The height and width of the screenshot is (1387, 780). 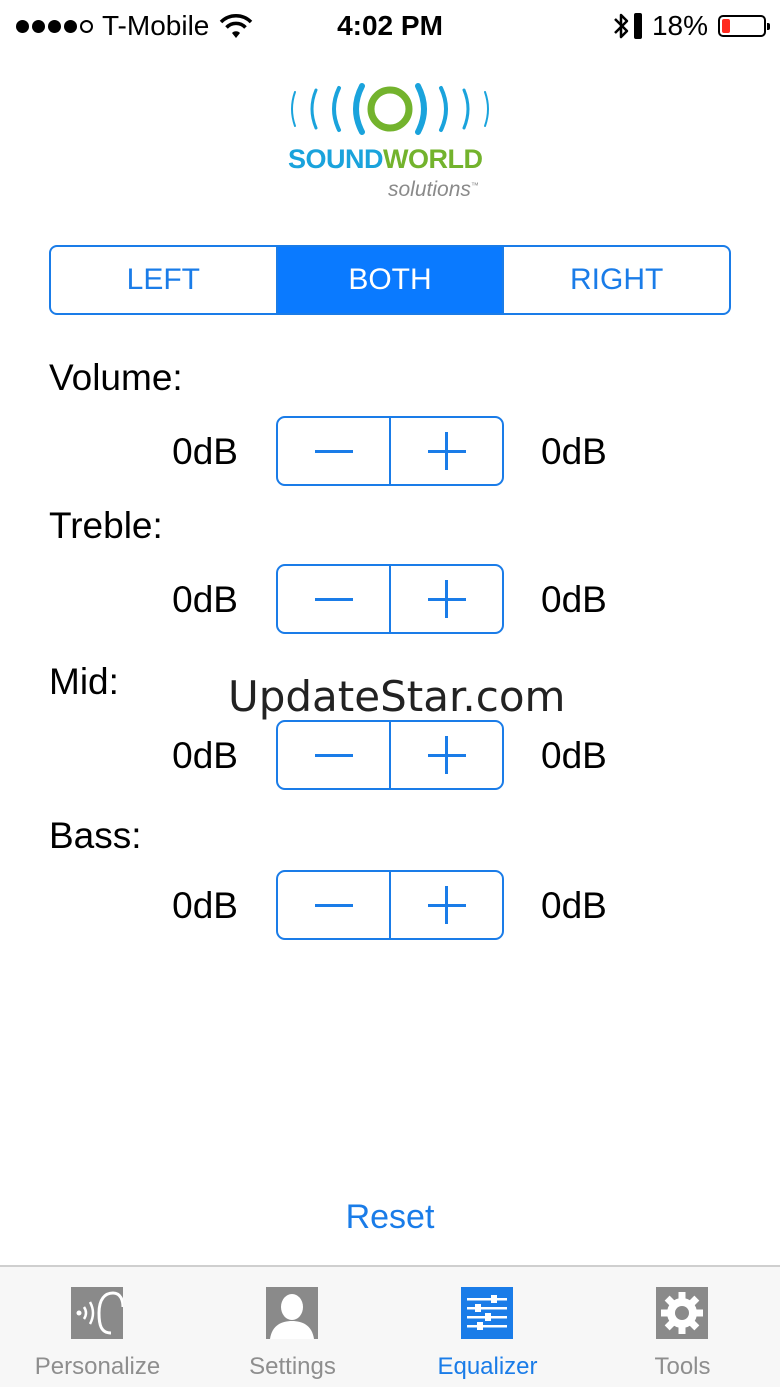 I want to click on charging-indicator-icon, so click(x=637, y=26).